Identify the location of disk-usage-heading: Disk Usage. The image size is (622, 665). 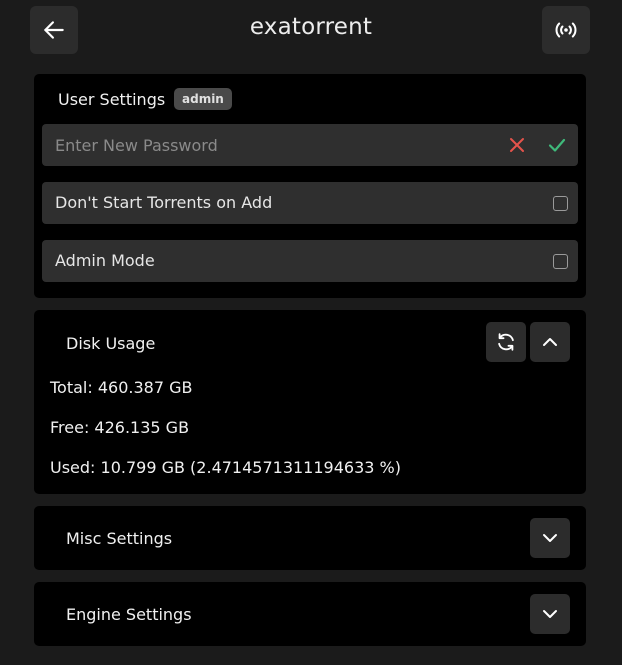
(111, 343).